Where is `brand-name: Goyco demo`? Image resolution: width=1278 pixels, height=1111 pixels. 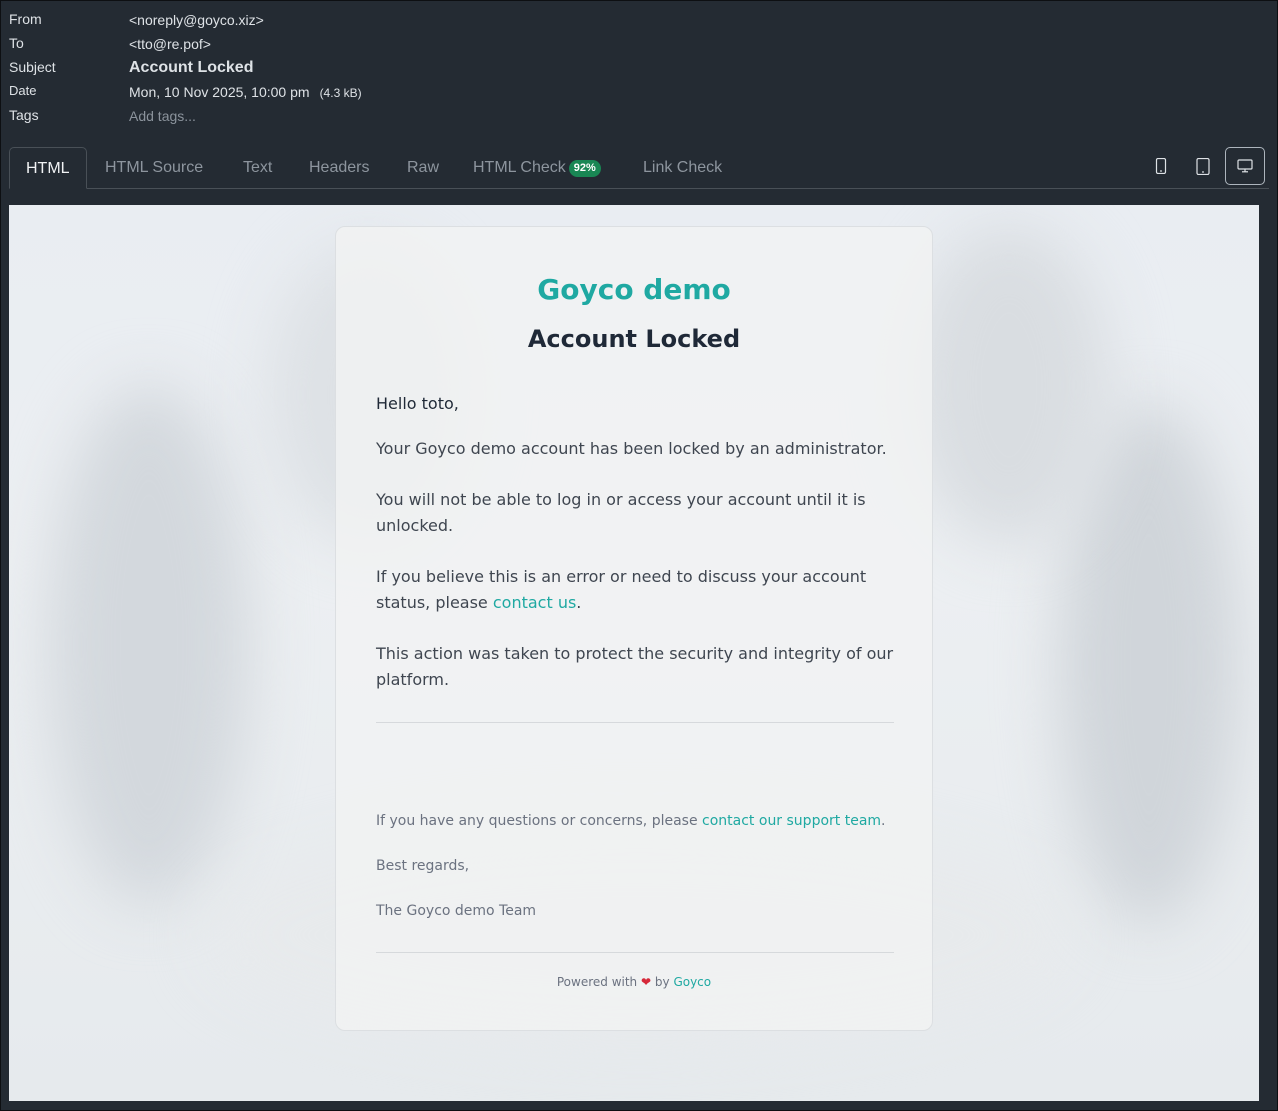
brand-name: Goyco demo is located at coordinates (634, 289).